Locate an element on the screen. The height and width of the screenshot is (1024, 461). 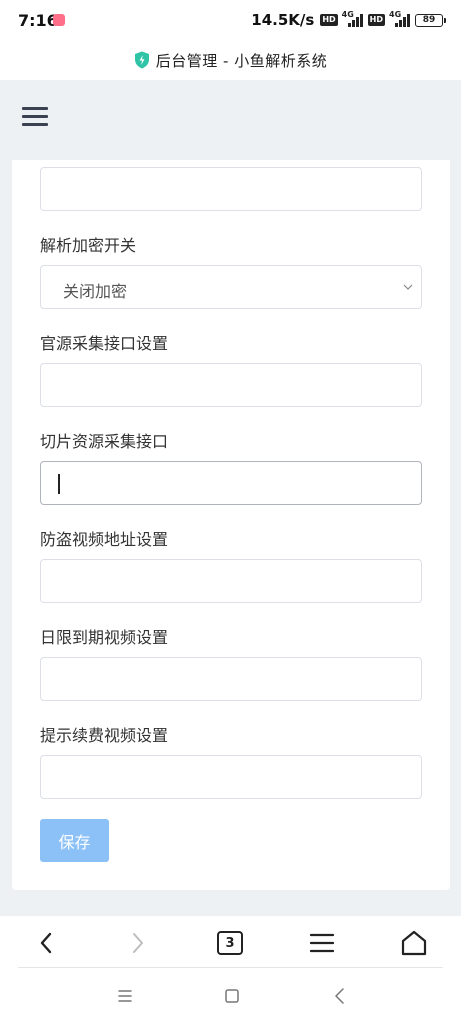
daily-limit-video-input is located at coordinates (231, 679).